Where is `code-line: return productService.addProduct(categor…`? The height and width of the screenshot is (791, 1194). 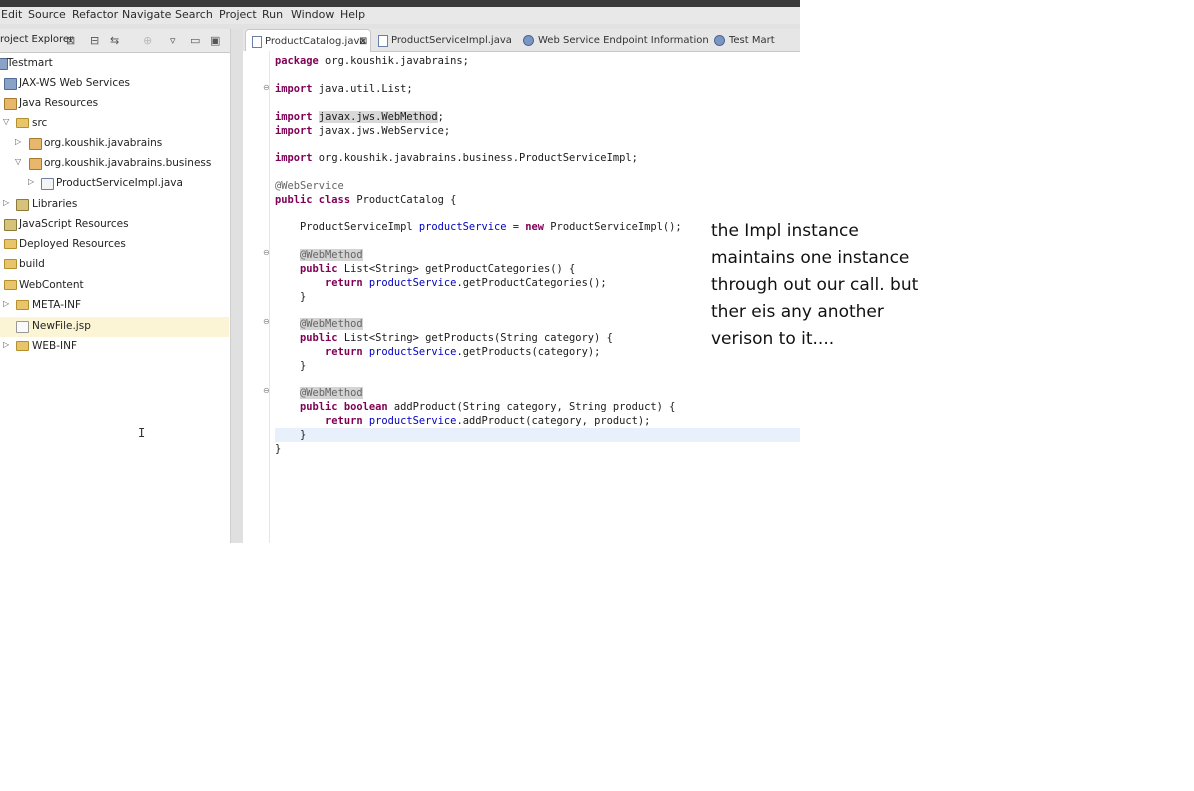
code-line: return productService.addProduct(categor… is located at coordinates (488, 421).